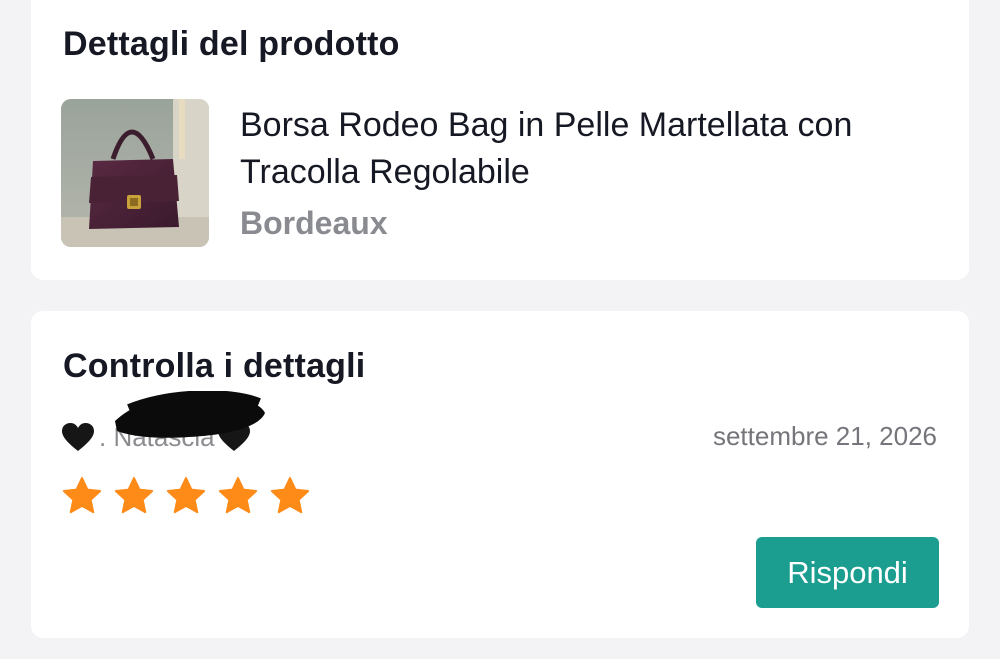  What do you see at coordinates (214, 366) in the screenshot?
I see `review-details-title: Controlla i dettagli` at bounding box center [214, 366].